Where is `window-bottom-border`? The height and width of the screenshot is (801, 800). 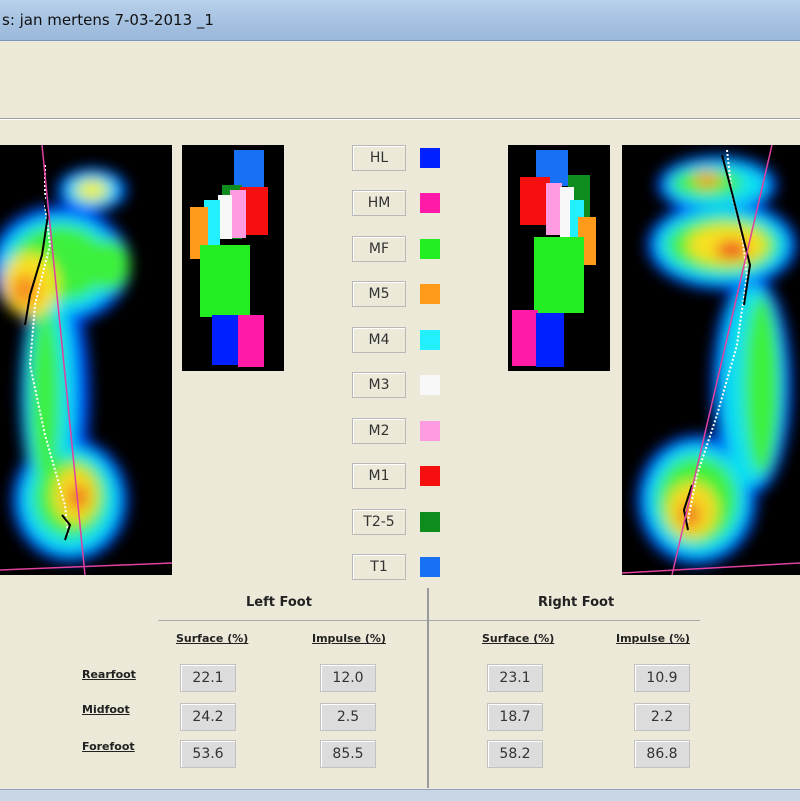
window-bottom-border is located at coordinates (400, 795).